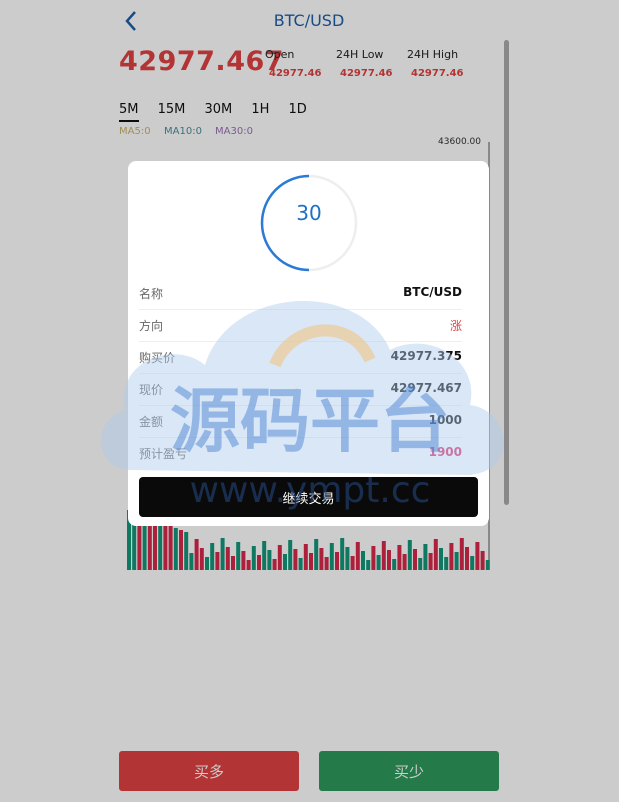  What do you see at coordinates (455, 326) in the screenshot?
I see `info-value: 涨` at bounding box center [455, 326].